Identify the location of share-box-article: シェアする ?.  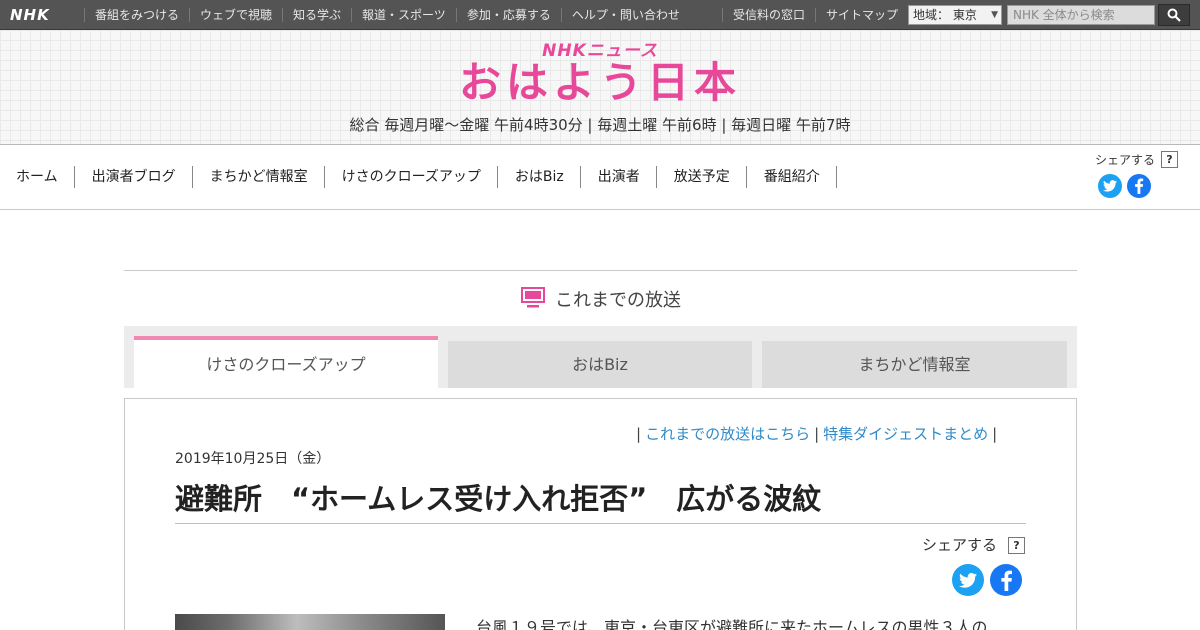
(973, 544).